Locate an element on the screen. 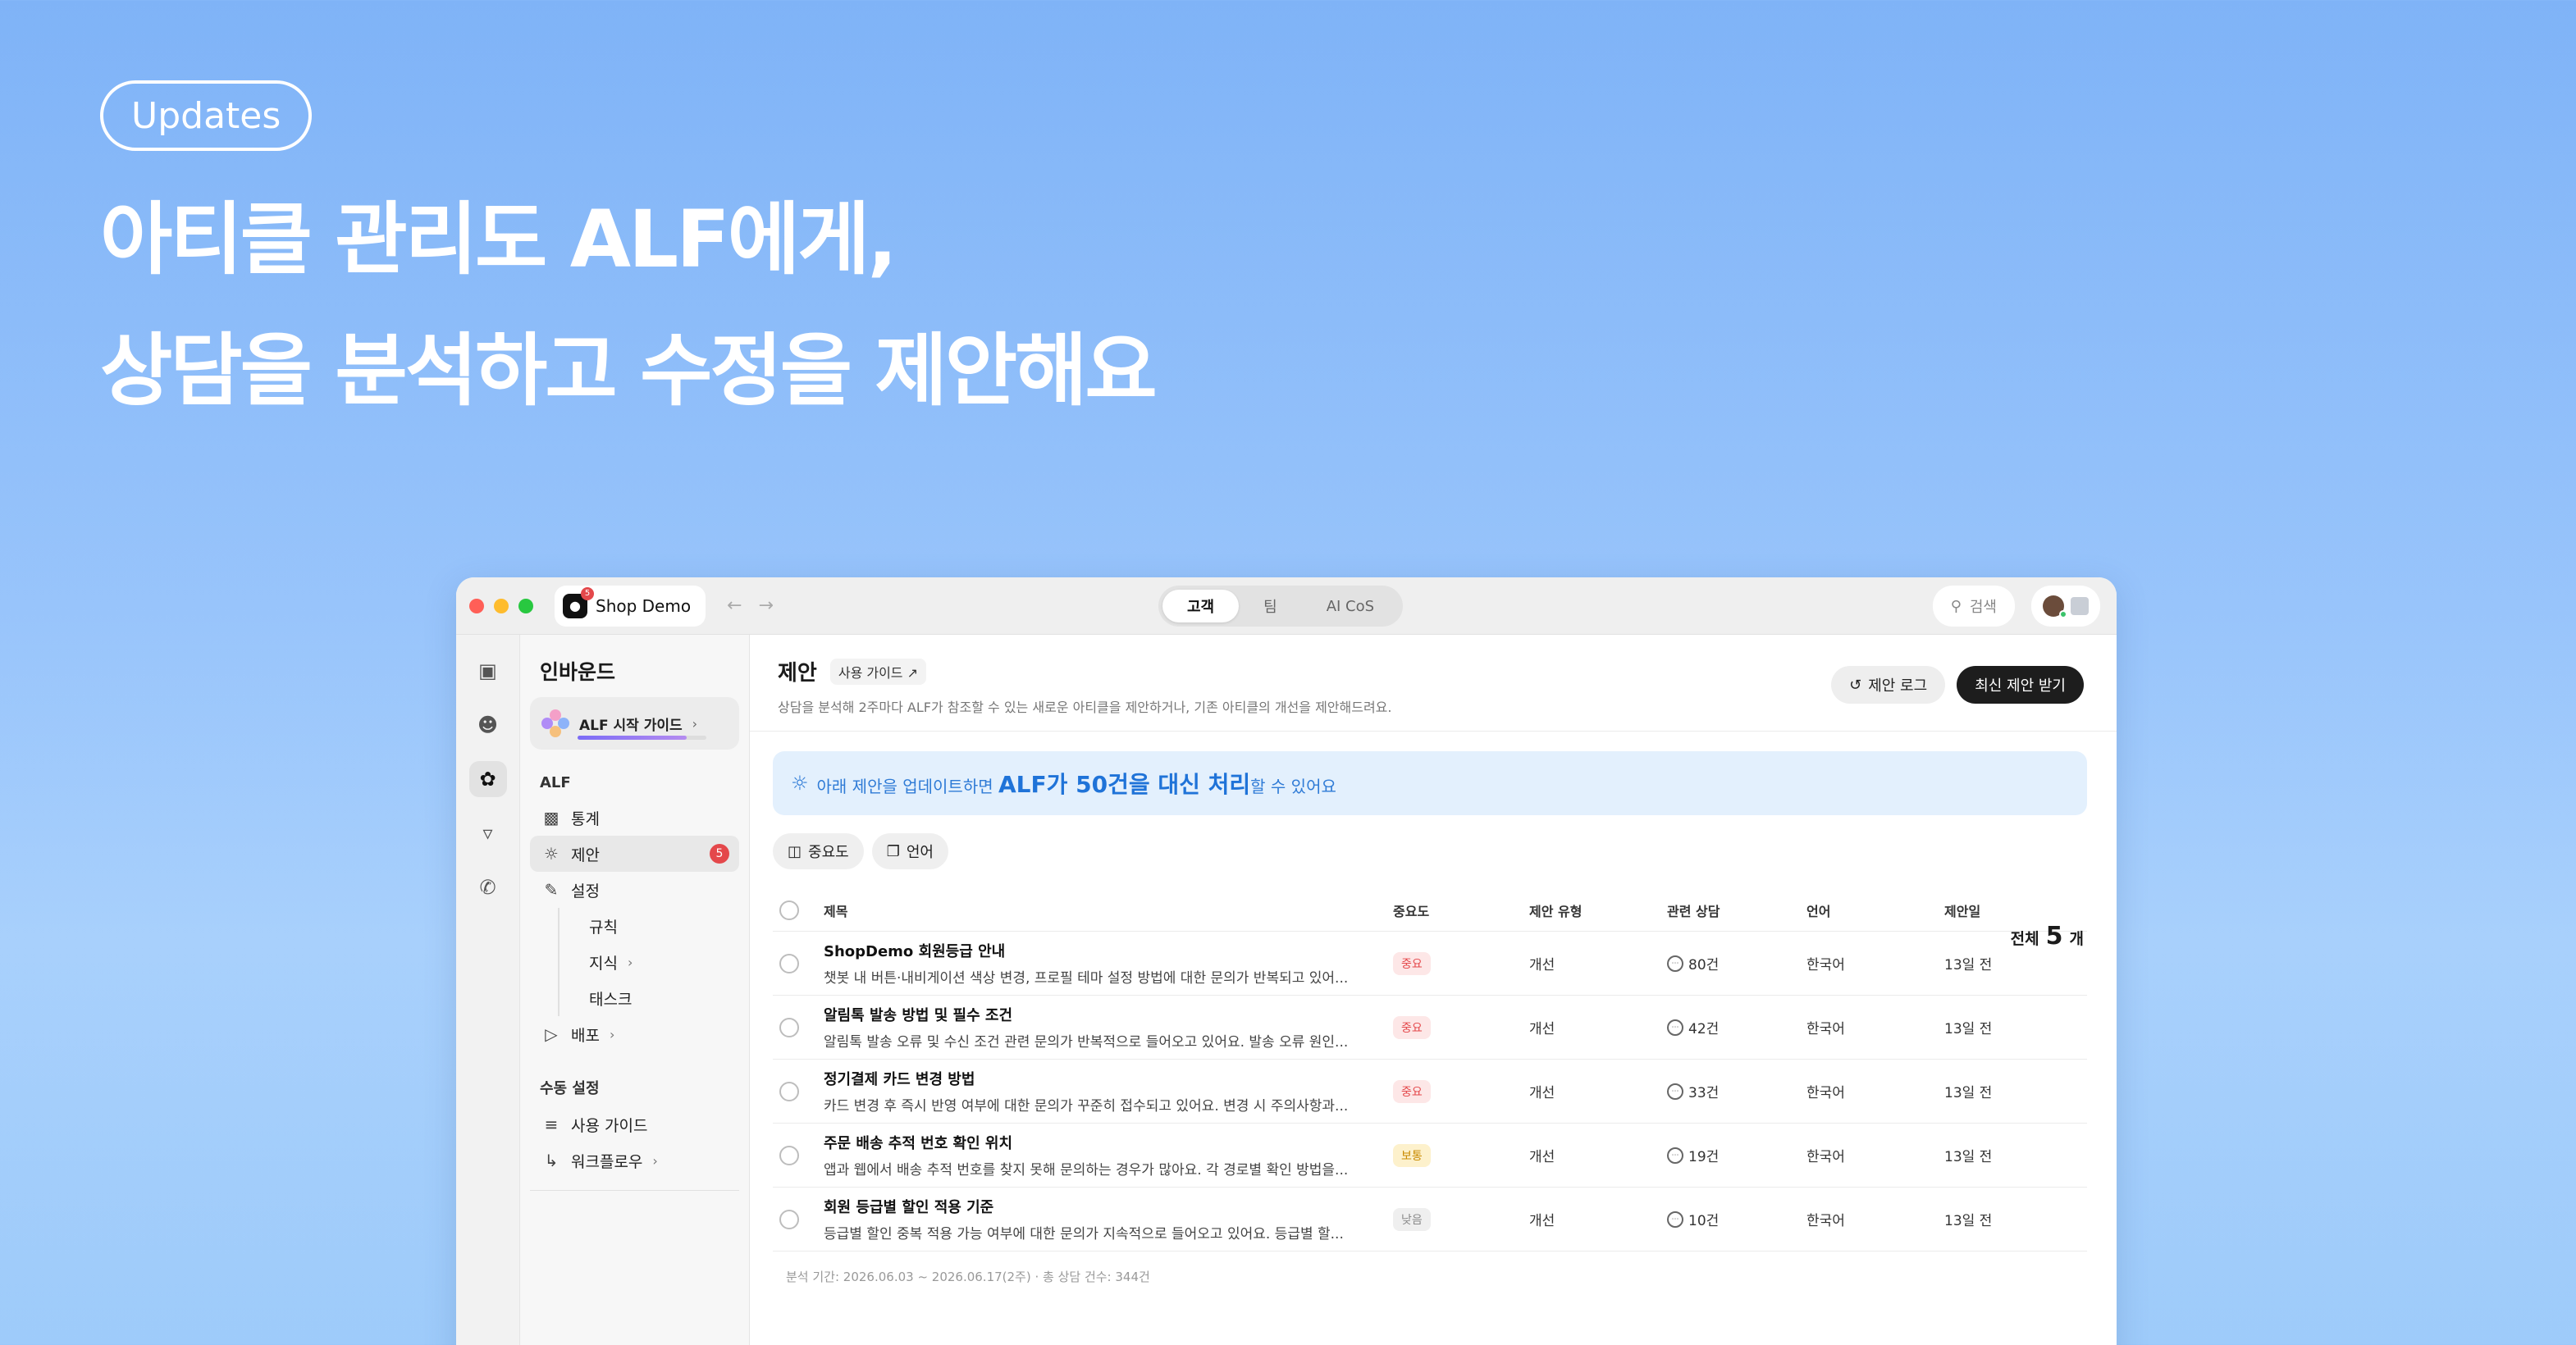  settings-submenu: 규칙 지식 › 태스크 is located at coordinates (648, 962).